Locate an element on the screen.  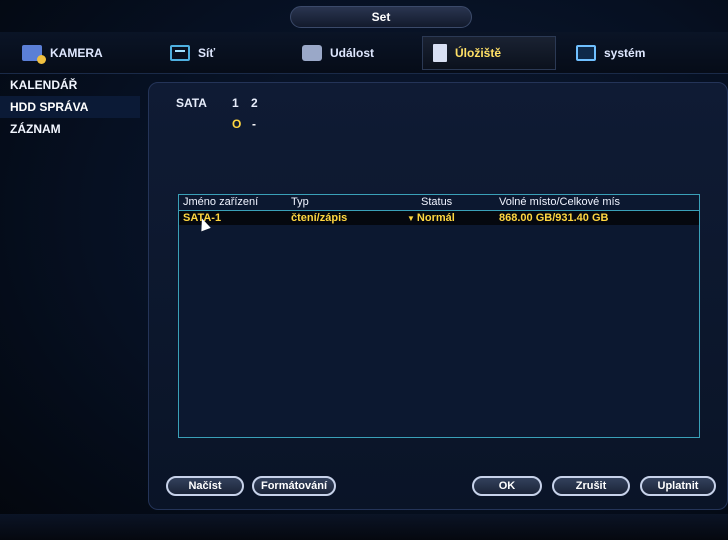
tab-camera: KAMERA is located at coordinates (75, 53).